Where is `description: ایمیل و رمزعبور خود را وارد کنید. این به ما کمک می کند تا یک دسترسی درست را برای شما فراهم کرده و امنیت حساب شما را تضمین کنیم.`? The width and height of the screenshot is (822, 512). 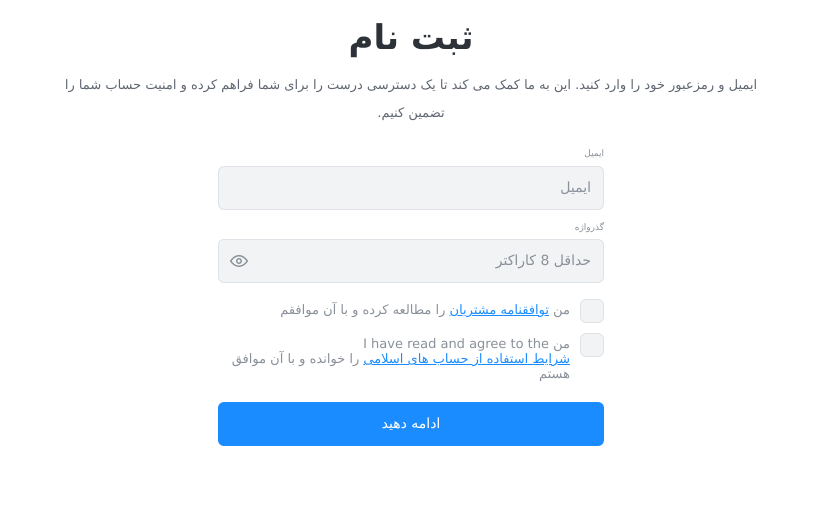 description: ایمیل و رمزعبور خود را وارد کنید. این به ما کمک می کند تا یک دسترسی درست را برای شما فراهم کرده و امنیت حساب شما را تضمین کنیم. is located at coordinates (411, 100).